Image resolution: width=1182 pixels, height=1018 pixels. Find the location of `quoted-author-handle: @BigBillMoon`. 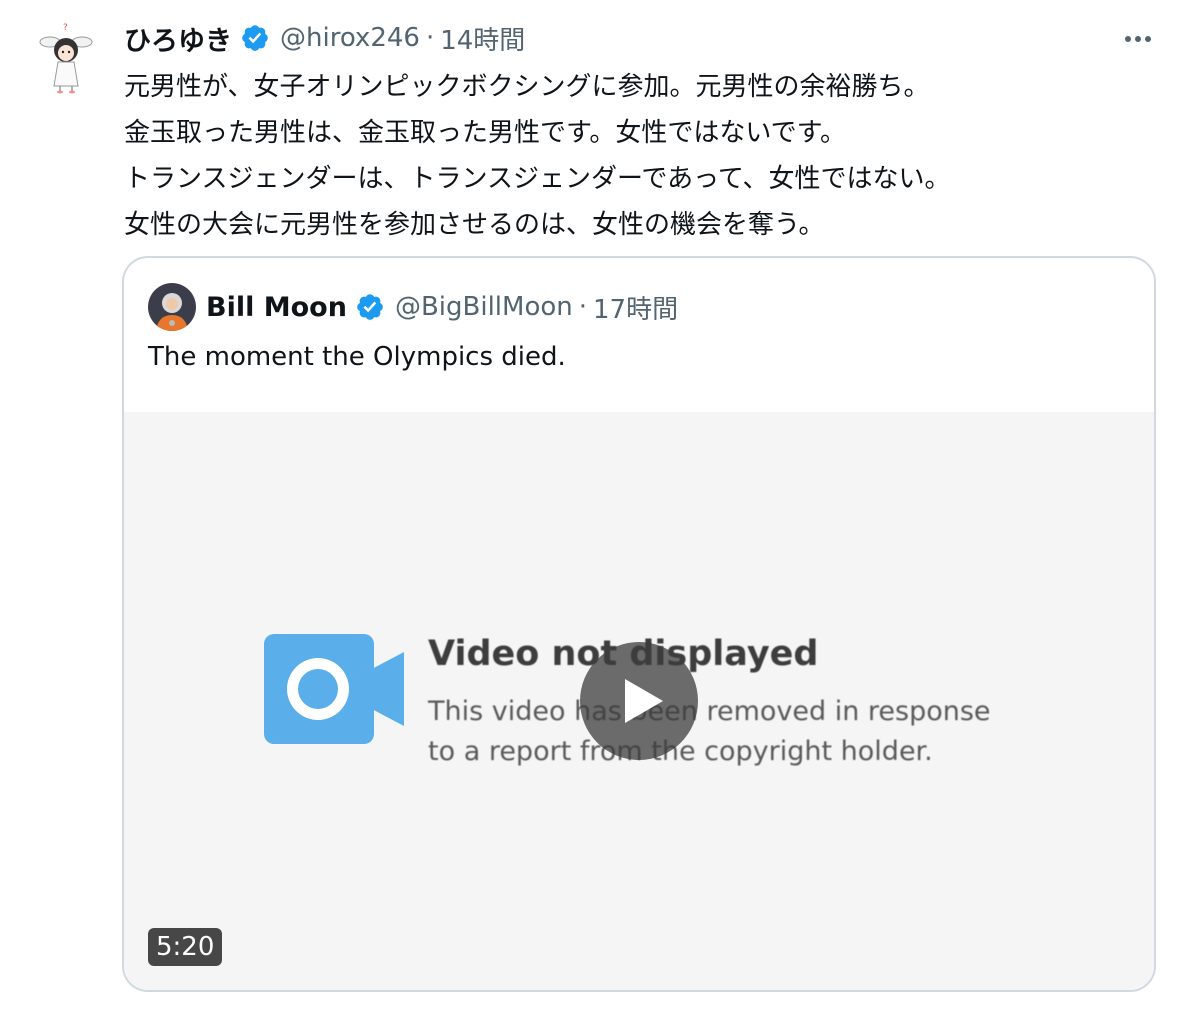

quoted-author-handle: @BigBillMoon is located at coordinates (484, 307).